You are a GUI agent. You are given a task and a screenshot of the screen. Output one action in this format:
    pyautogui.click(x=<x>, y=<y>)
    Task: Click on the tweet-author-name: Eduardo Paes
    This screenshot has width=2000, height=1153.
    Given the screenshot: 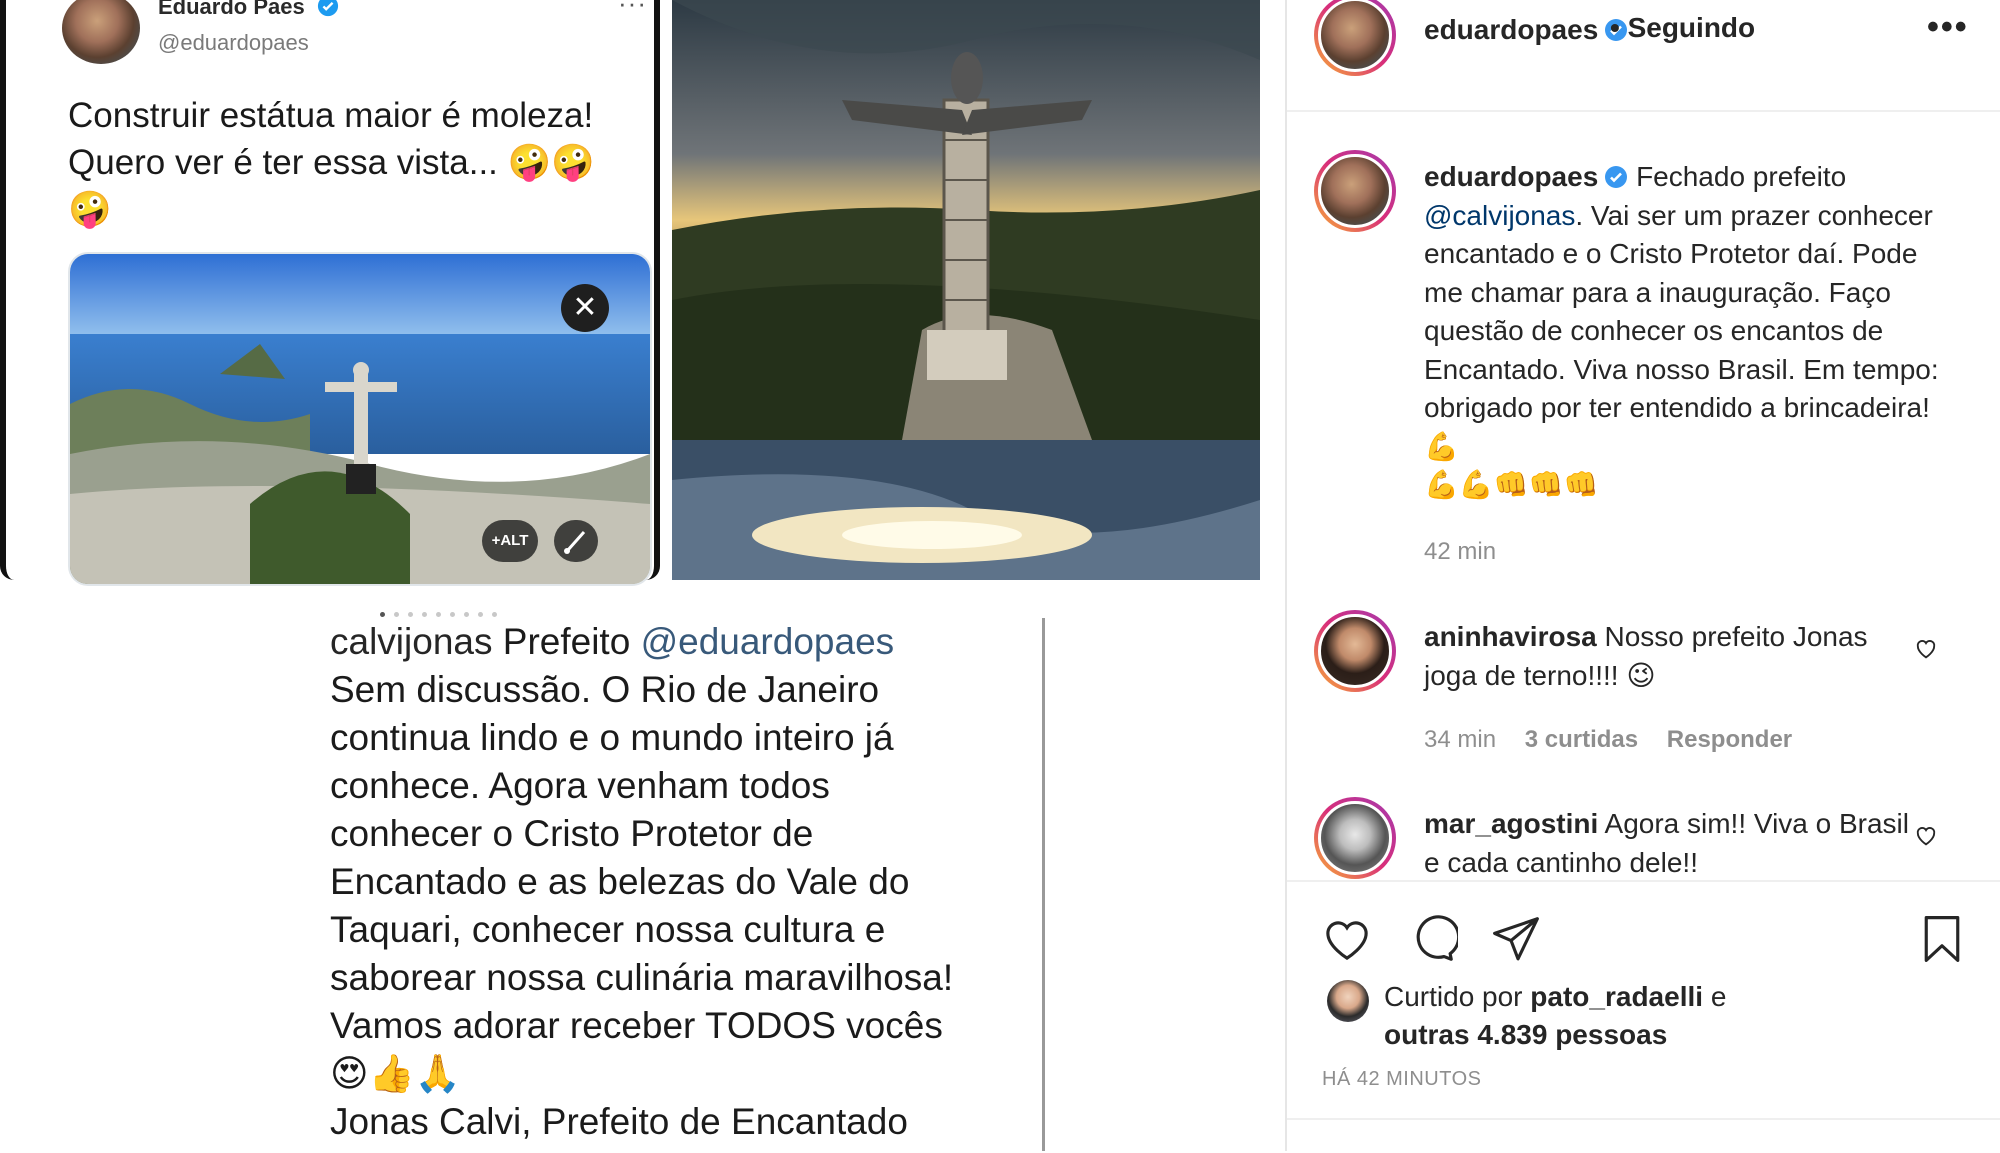 What is the action you would take?
    pyautogui.click(x=248, y=10)
    